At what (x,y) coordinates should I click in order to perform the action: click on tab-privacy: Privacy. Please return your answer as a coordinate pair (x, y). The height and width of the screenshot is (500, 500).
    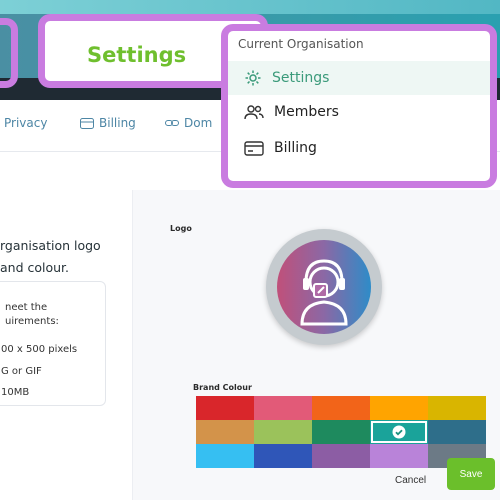
    Looking at the image, I should click on (25, 123).